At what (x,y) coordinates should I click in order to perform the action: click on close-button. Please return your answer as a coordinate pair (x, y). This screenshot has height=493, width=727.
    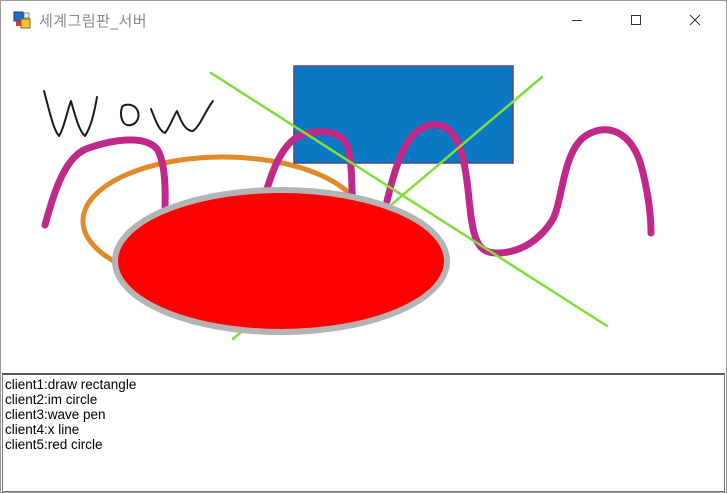
    Looking at the image, I should click on (695, 20).